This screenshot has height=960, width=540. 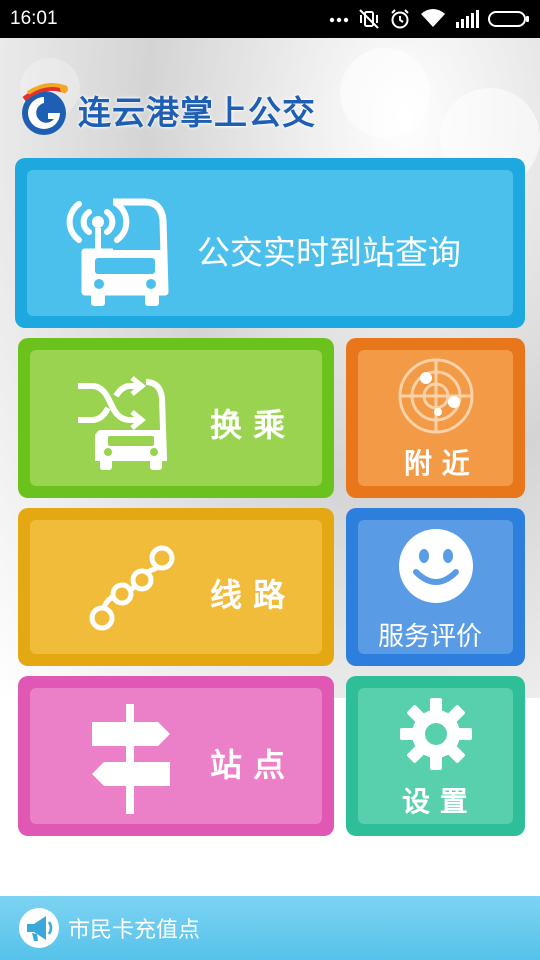 I want to click on routes-tile: 线 路, so click(x=176, y=587).